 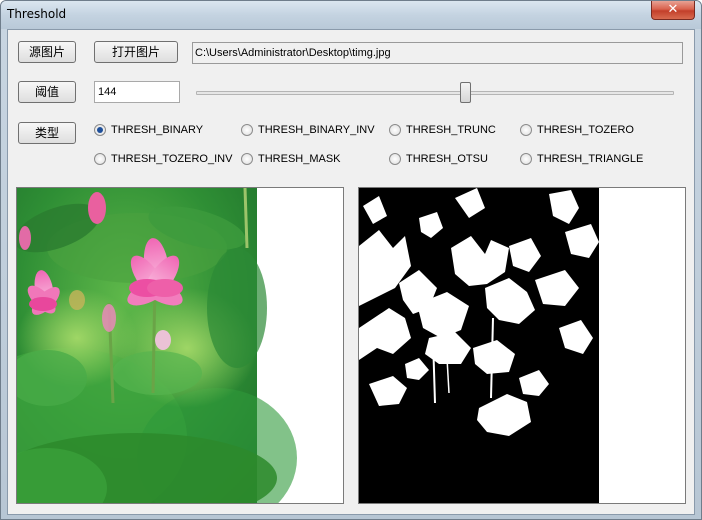 What do you see at coordinates (351, 15) in the screenshot?
I see `title-bar: Threshold ✕` at bounding box center [351, 15].